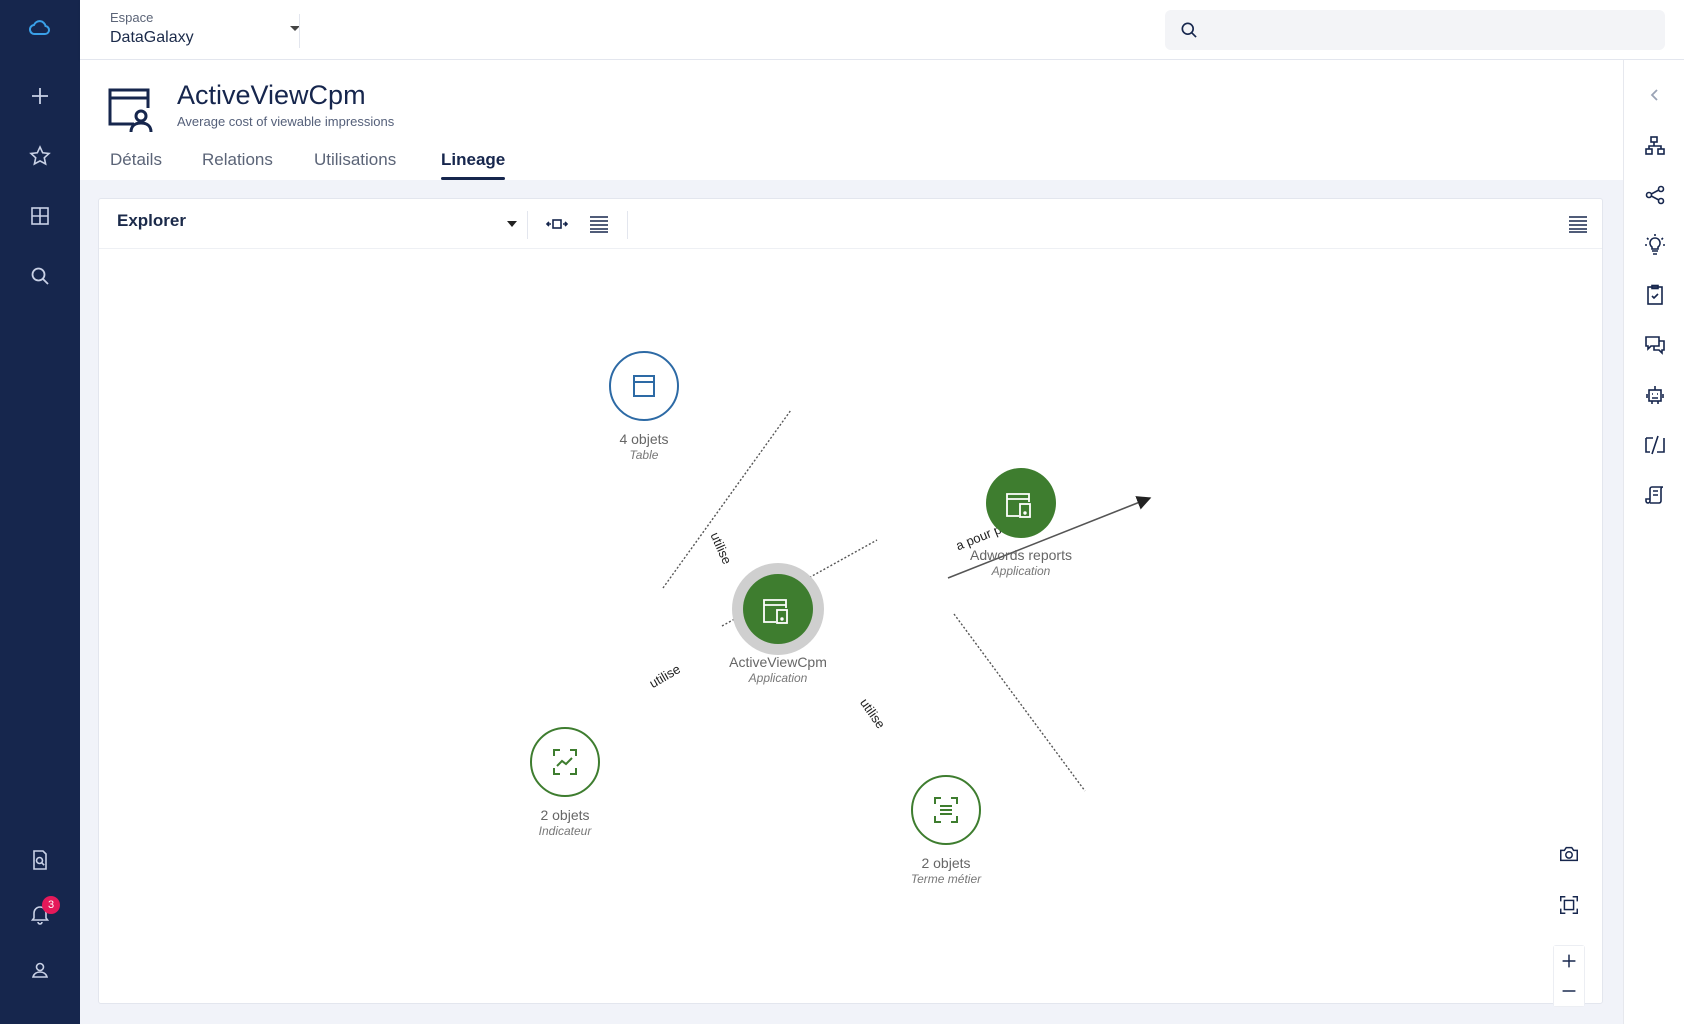 The image size is (1684, 1024). Describe the element at coordinates (872, 713) in the screenshot. I see `edge-label-term: utilise` at that location.